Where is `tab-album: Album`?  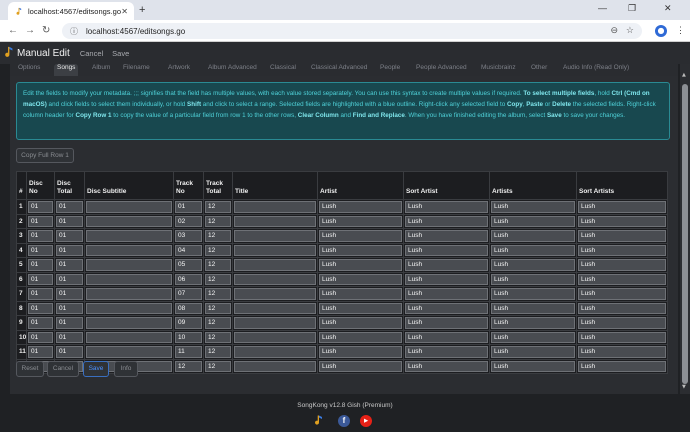 tab-album: Album is located at coordinates (101, 70).